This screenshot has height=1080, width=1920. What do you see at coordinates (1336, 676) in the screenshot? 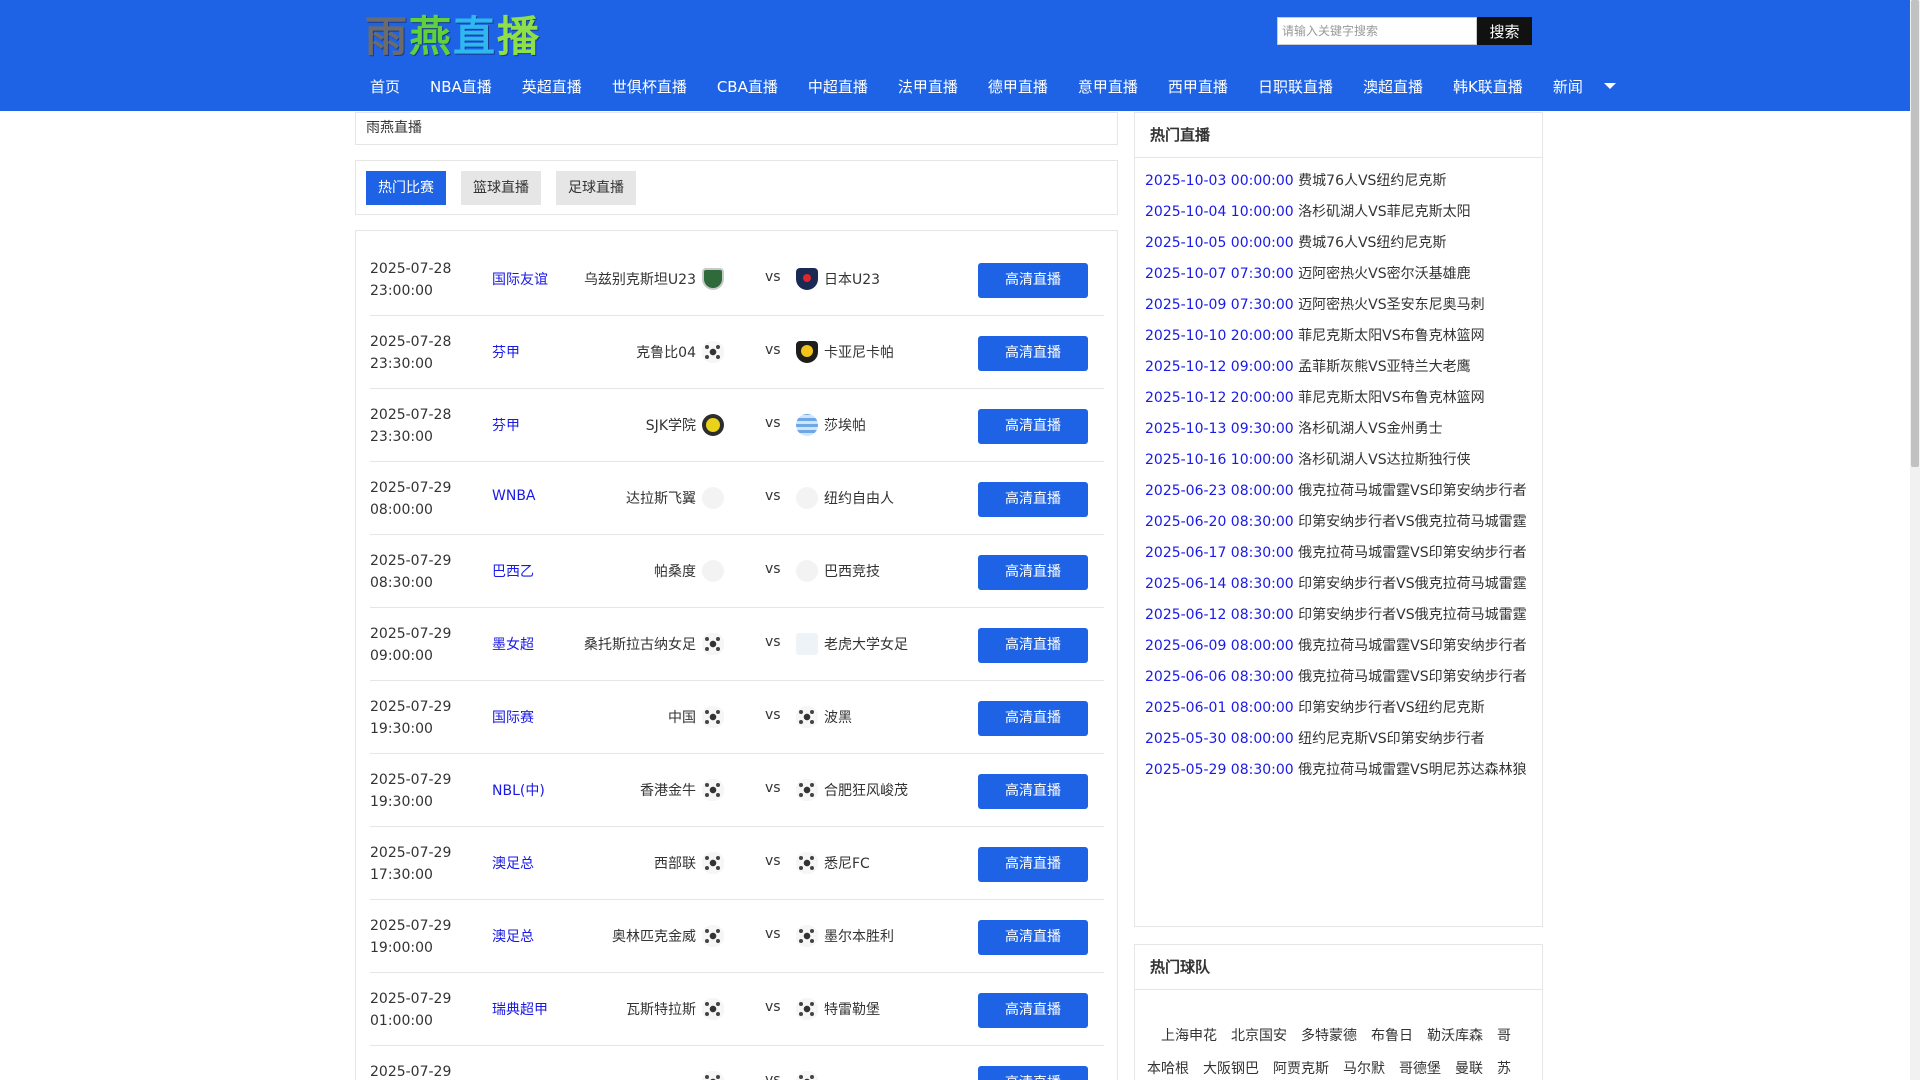
I see `hot-live-item: 2025-06-06 08:30:00 俄克拉荷马城雷霆VS印第安纳步行者` at bounding box center [1336, 676].